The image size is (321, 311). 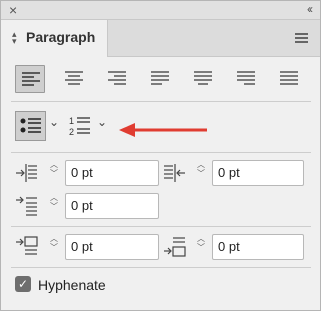 What do you see at coordinates (175, 247) in the screenshot?
I see `space-after-icon` at bounding box center [175, 247].